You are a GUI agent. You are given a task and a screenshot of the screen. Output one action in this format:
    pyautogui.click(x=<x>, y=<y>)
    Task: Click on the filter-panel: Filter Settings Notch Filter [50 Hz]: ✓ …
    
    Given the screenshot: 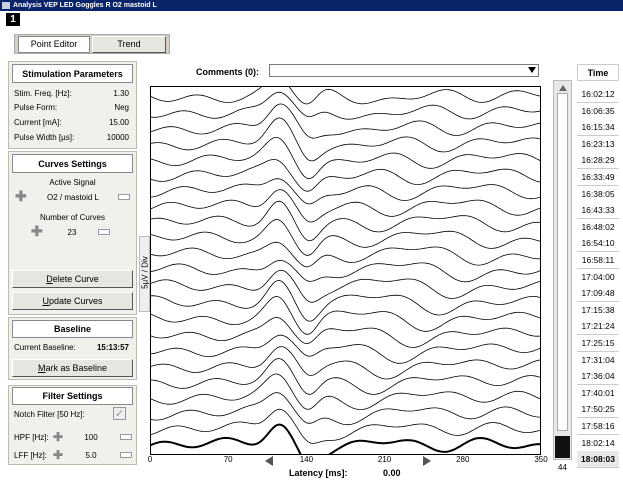 What is the action you would take?
    pyautogui.click(x=72, y=425)
    